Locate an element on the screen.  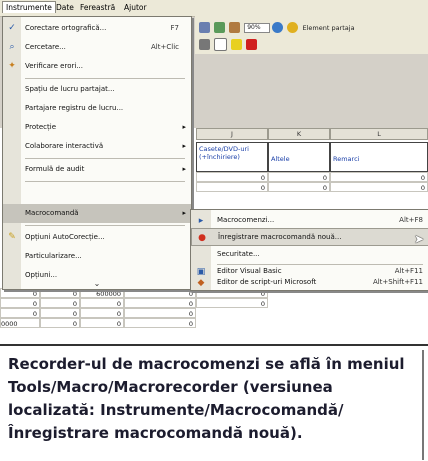
menu-item-shortcut: Alt+Clic is located at coordinates (165, 47).